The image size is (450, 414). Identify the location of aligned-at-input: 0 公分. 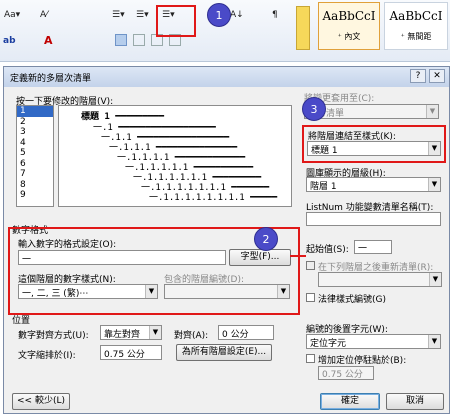
(246, 332).